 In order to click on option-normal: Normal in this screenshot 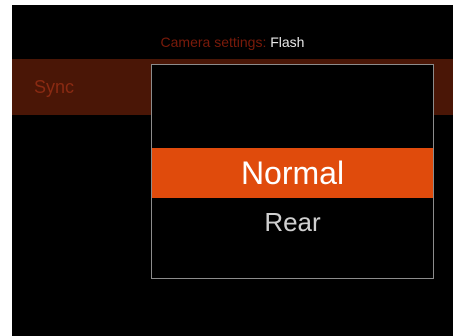, I will do `click(292, 173)`.